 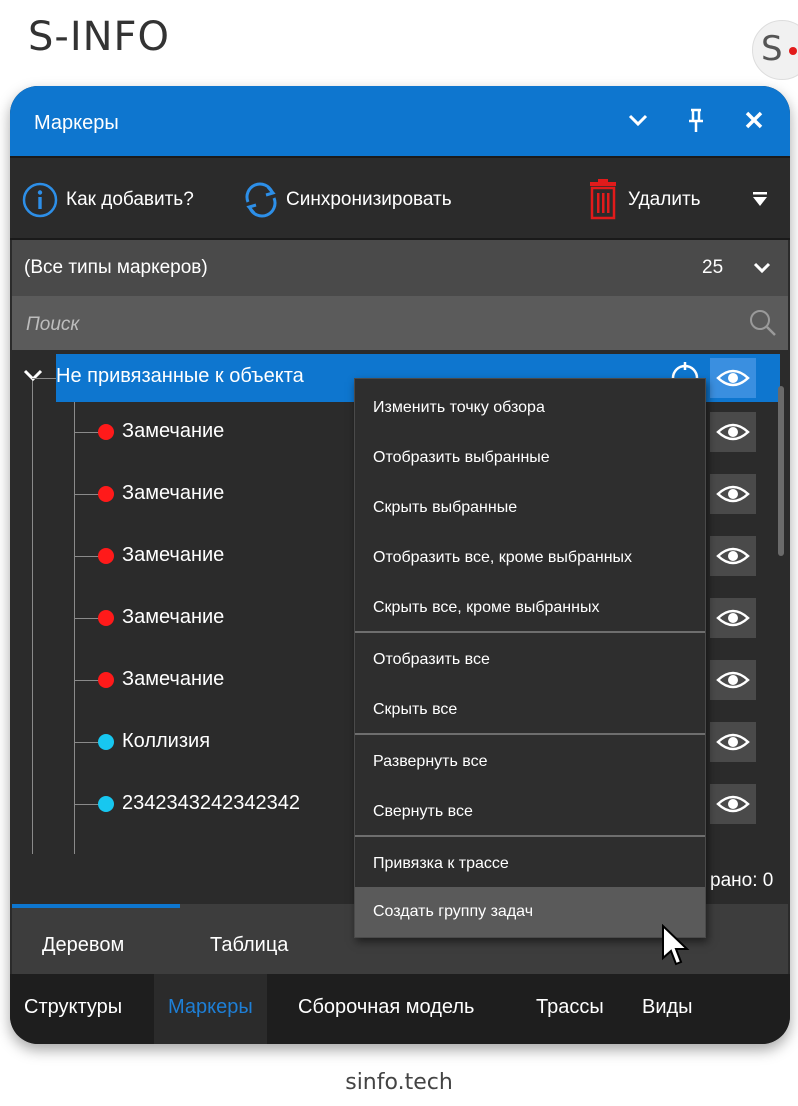 What do you see at coordinates (399, 1082) in the screenshot?
I see `footer-site: sinfo.tech` at bounding box center [399, 1082].